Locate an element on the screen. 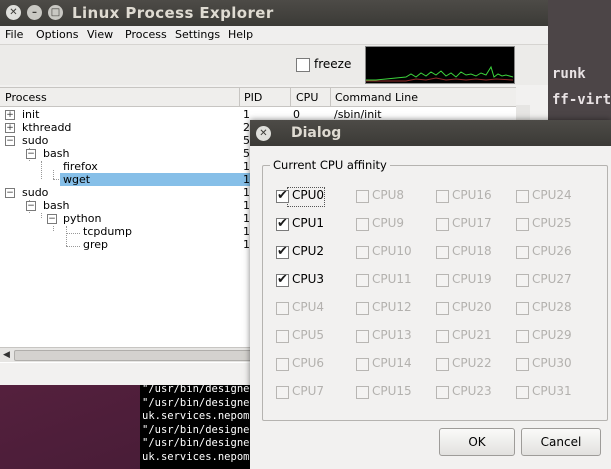 This screenshot has width=611, height=469. cpu-checkbox-label: CPU21 is located at coordinates (472, 335).